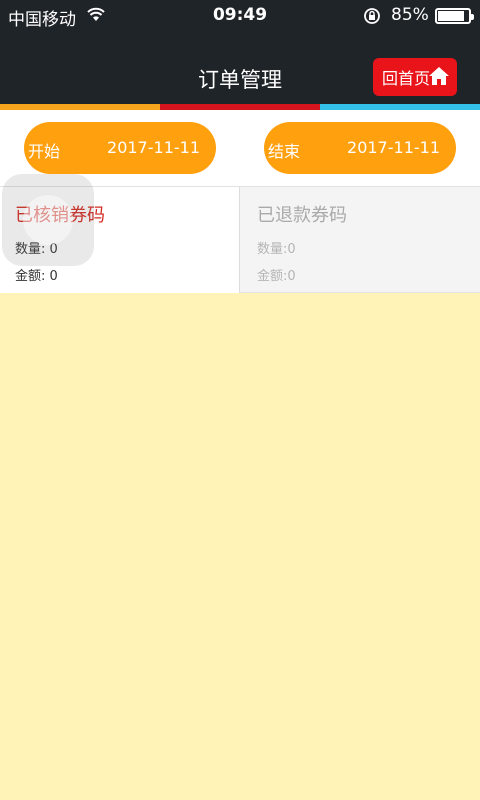 The width and height of the screenshot is (480, 800). What do you see at coordinates (451, 16) in the screenshot?
I see `battery-fill` at bounding box center [451, 16].